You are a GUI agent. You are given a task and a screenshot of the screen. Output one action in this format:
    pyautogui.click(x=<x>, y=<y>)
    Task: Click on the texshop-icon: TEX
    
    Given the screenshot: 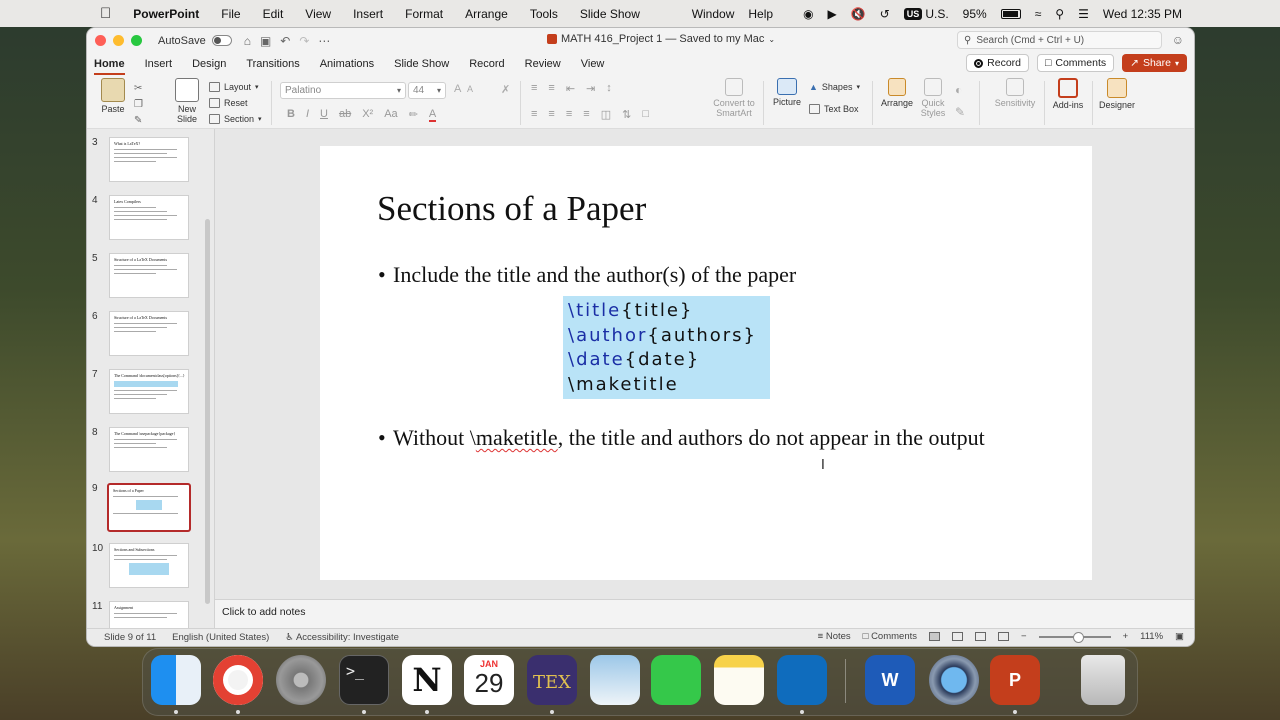 What is the action you would take?
    pyautogui.click(x=552, y=680)
    